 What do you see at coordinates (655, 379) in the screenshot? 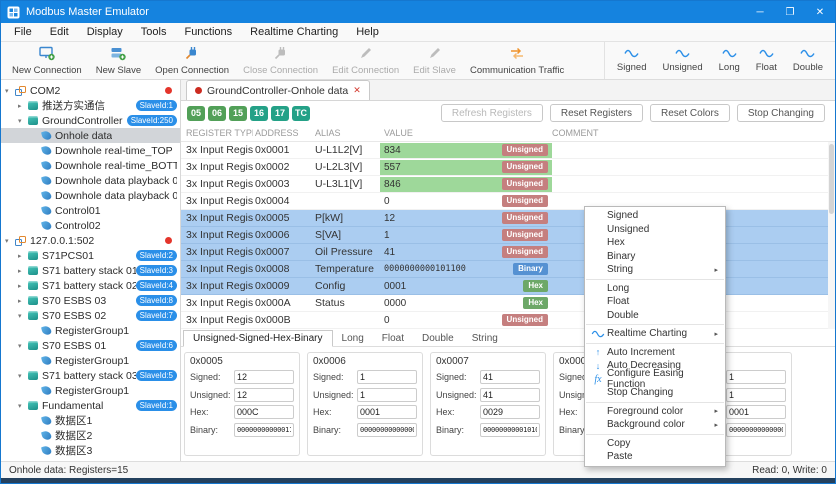
I see `menu-item-configure-easing: fx Configure Easing Function` at bounding box center [655, 379].